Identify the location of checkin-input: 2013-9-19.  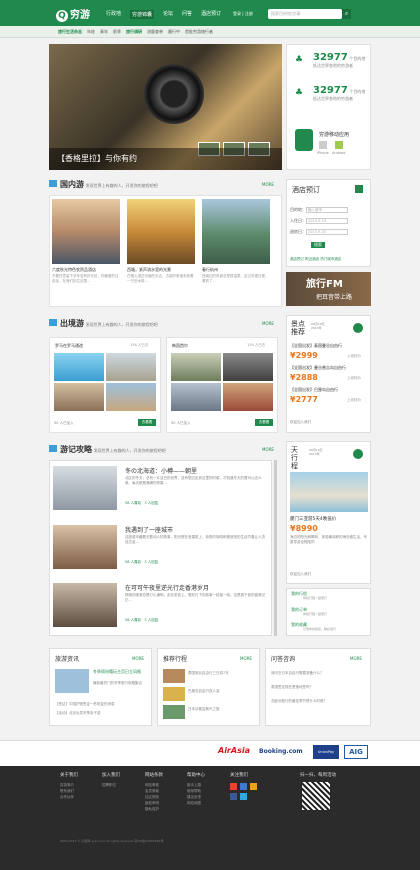
(327, 221).